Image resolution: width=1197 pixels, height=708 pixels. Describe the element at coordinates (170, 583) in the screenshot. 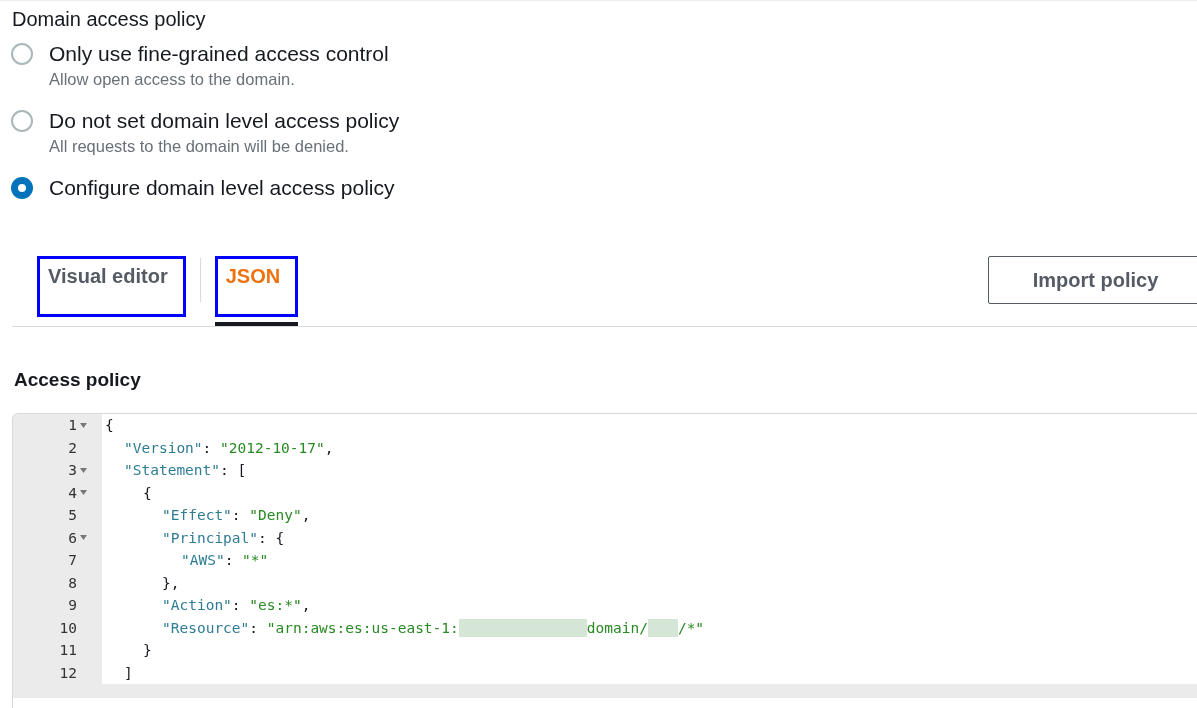

I see `code-line: },` at that location.